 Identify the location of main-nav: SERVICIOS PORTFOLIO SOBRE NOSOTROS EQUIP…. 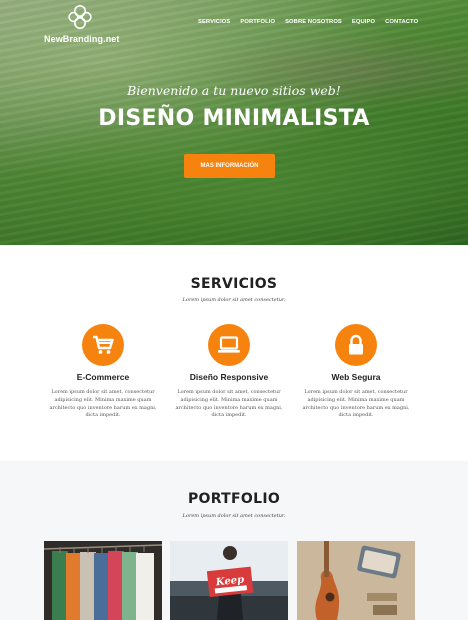
(308, 22).